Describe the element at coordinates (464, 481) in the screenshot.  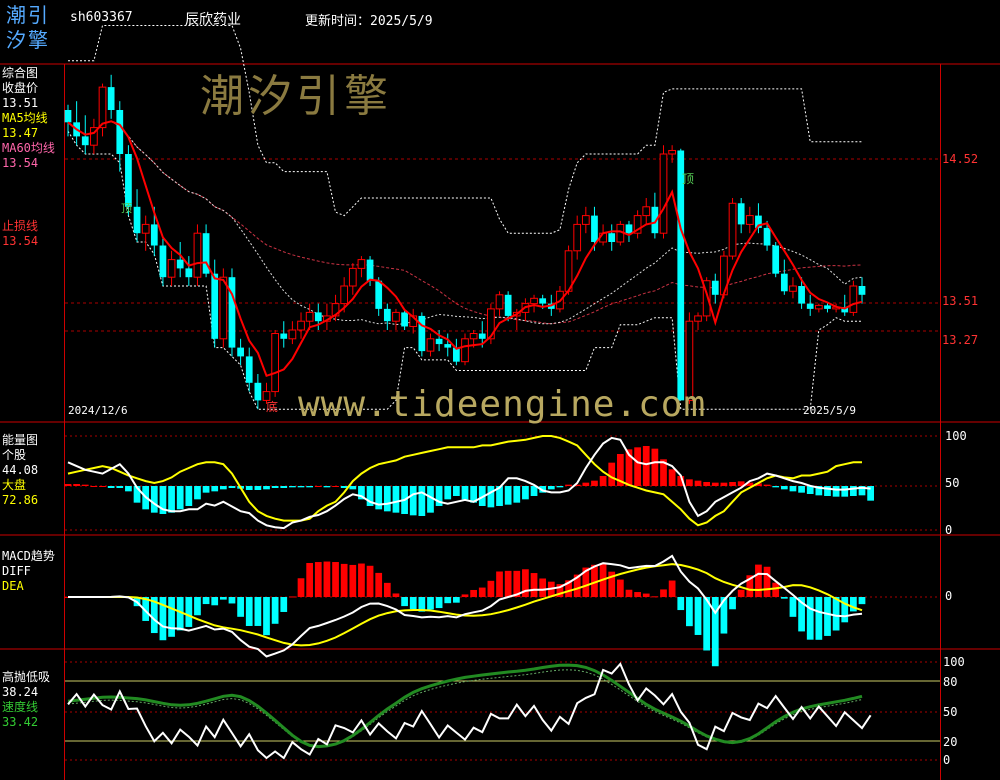
I see `energy-market-line` at that location.